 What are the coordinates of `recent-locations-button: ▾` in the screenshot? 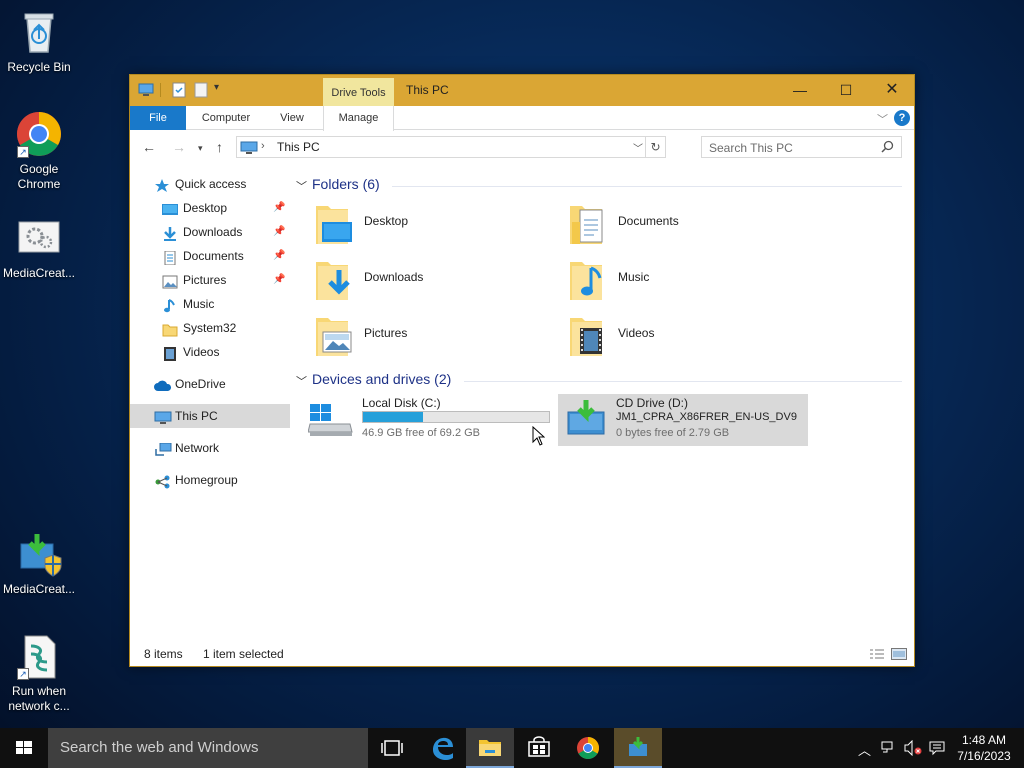 It's located at (200, 148).